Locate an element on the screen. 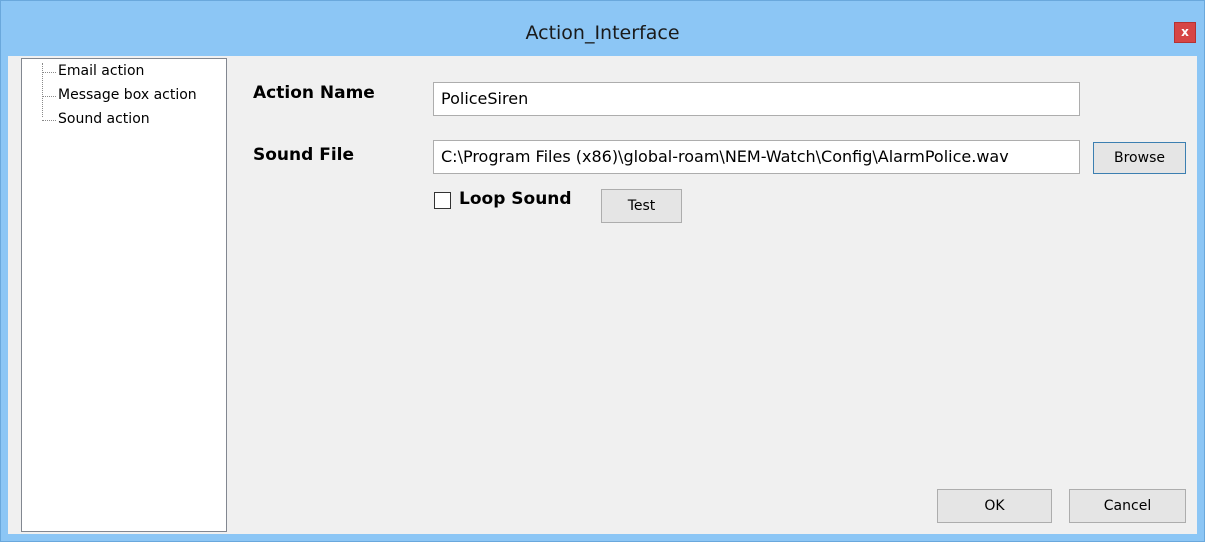 This screenshot has width=1205, height=542. title-bar: Action_Interface x is located at coordinates (602, 28).